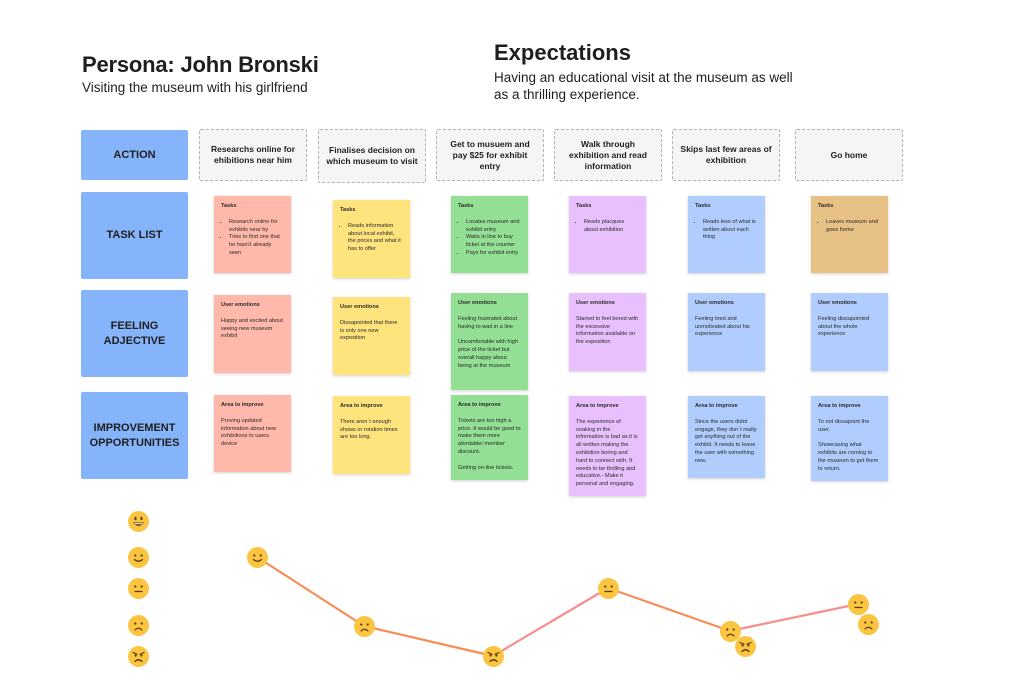 This screenshot has height=700, width=1024. I want to click on journey-smiling-face-icon, so click(257, 557).